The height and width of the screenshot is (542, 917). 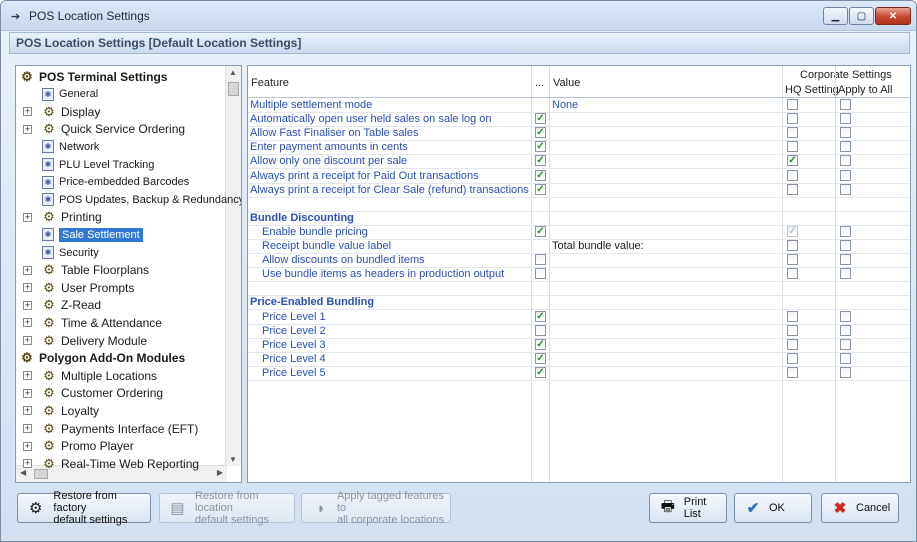 What do you see at coordinates (294, 331) in the screenshot?
I see `feature-label: Price Level 2` at bounding box center [294, 331].